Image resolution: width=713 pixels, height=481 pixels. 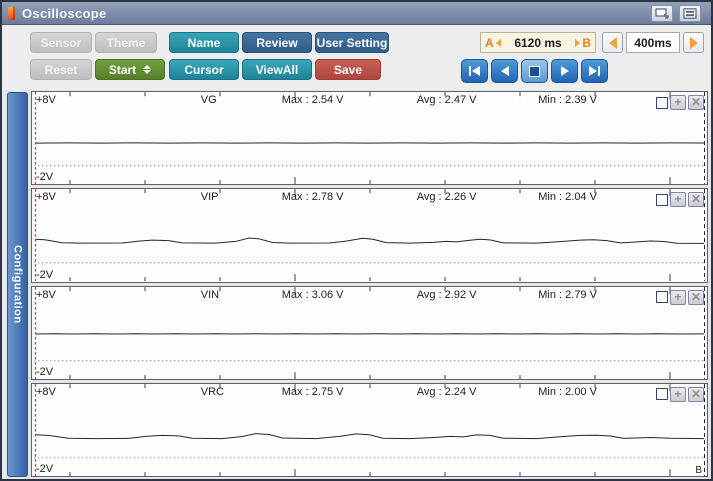 I want to click on playback-controls, so click(x=534, y=71).